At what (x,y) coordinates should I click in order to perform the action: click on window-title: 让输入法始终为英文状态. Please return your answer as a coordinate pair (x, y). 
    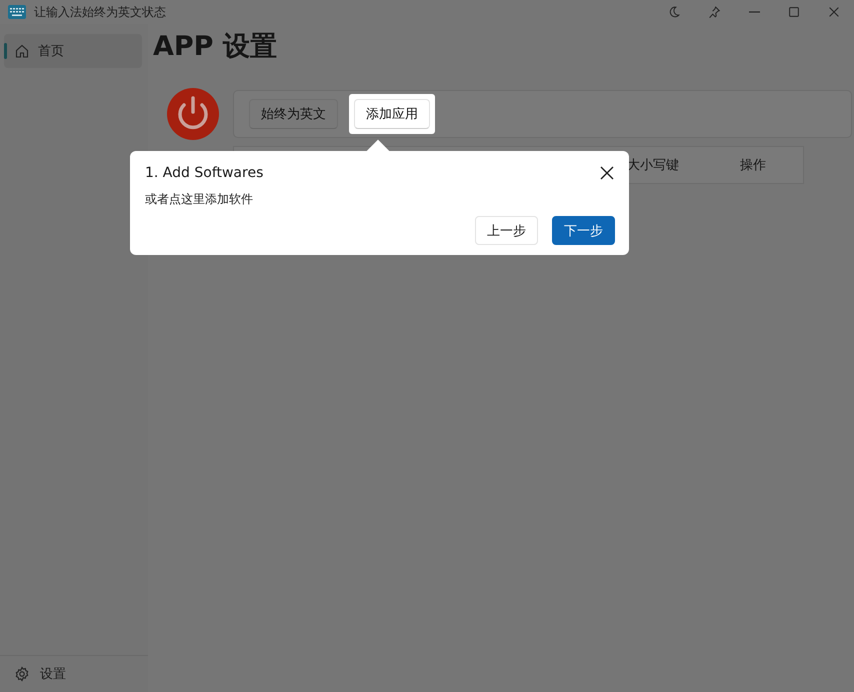
    Looking at the image, I should click on (100, 12).